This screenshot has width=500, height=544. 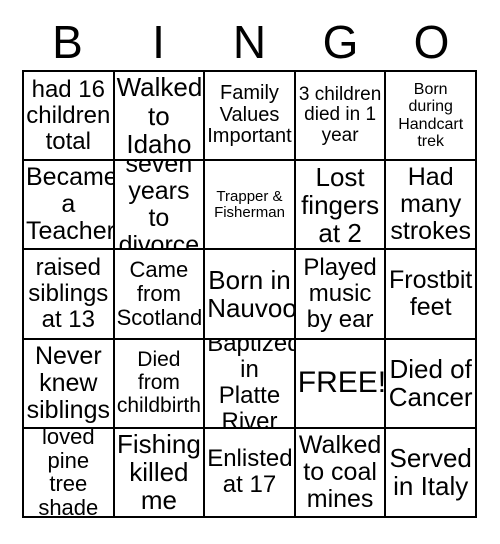 I want to click on bingo-cell: loved pine tree shade, so click(x=69, y=473).